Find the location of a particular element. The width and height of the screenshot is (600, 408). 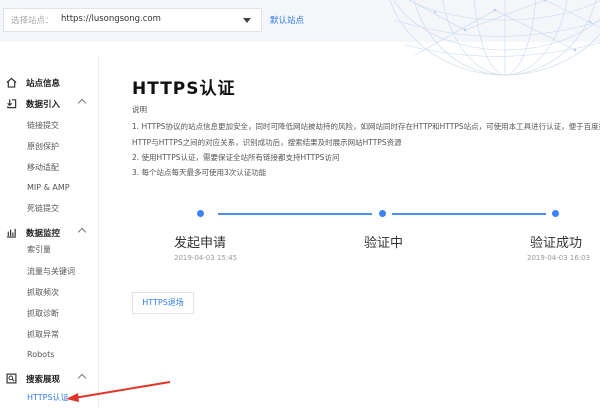

annotation-arrow-icon is located at coordinates (118, 391).